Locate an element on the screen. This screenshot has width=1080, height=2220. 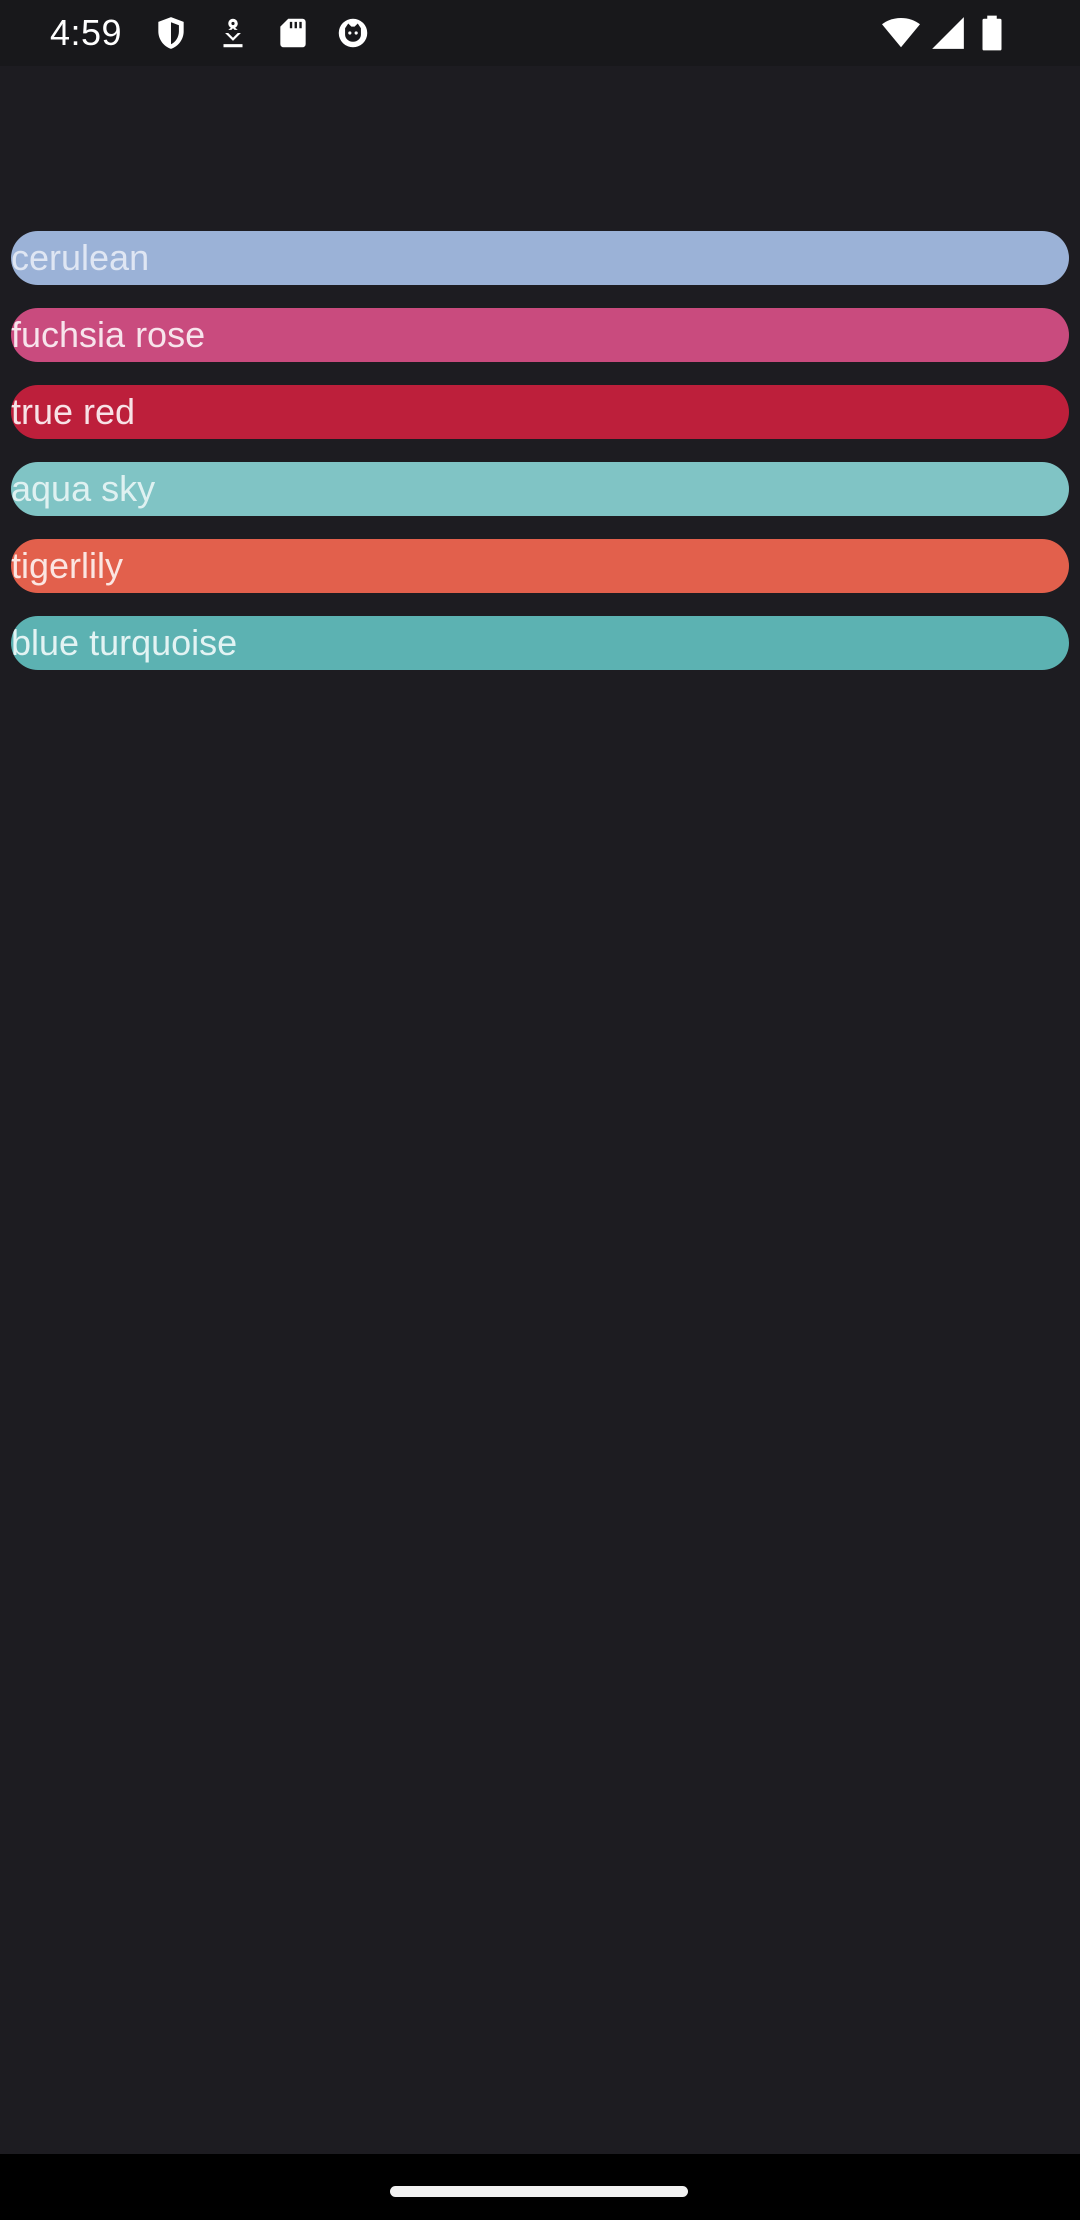
color-item-blue-turquoise: blue turquoise is located at coordinates (540, 643).